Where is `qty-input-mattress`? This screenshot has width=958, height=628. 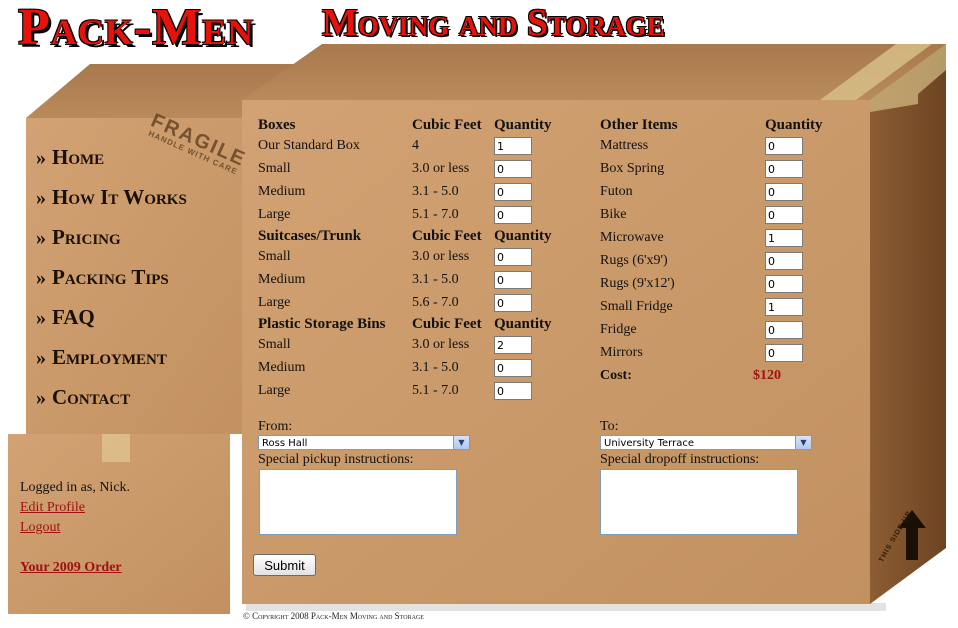
qty-input-mattress is located at coordinates (784, 146).